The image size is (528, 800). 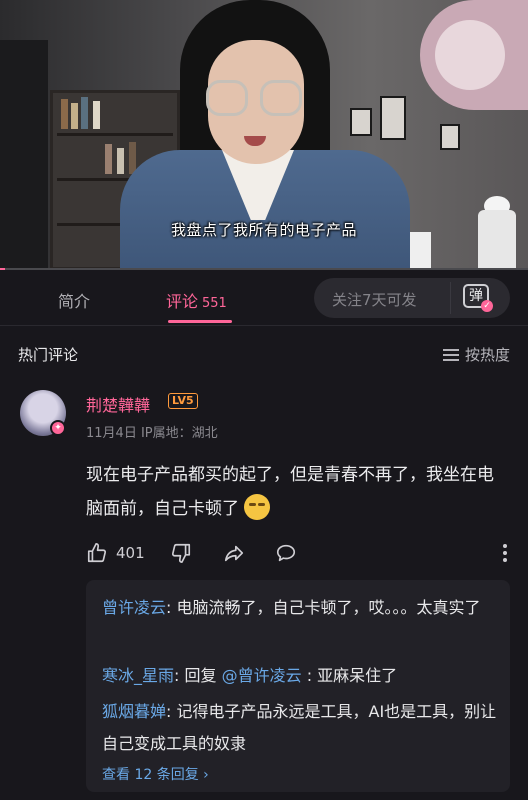 I want to click on reply-username: 狐烟暮婵, so click(x=134, y=711).